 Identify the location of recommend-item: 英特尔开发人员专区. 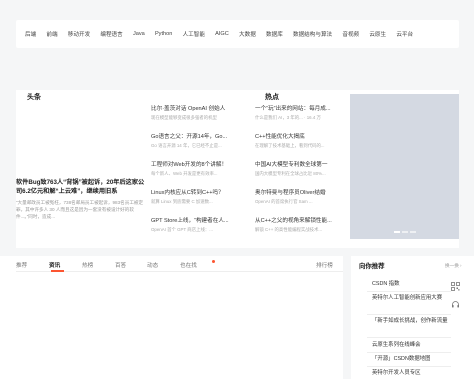
(411, 373).